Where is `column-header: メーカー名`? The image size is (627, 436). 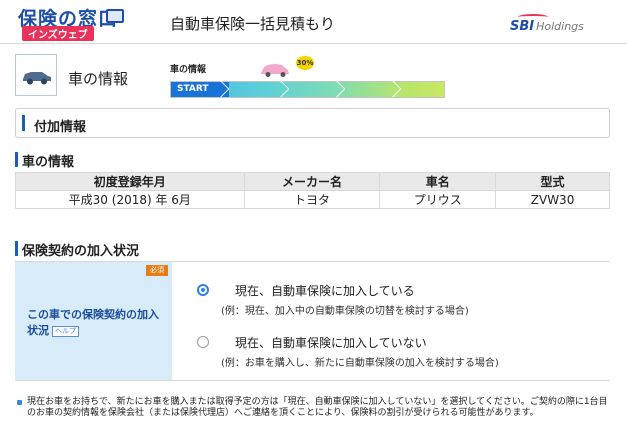 column-header: メーカー名 is located at coordinates (312, 181).